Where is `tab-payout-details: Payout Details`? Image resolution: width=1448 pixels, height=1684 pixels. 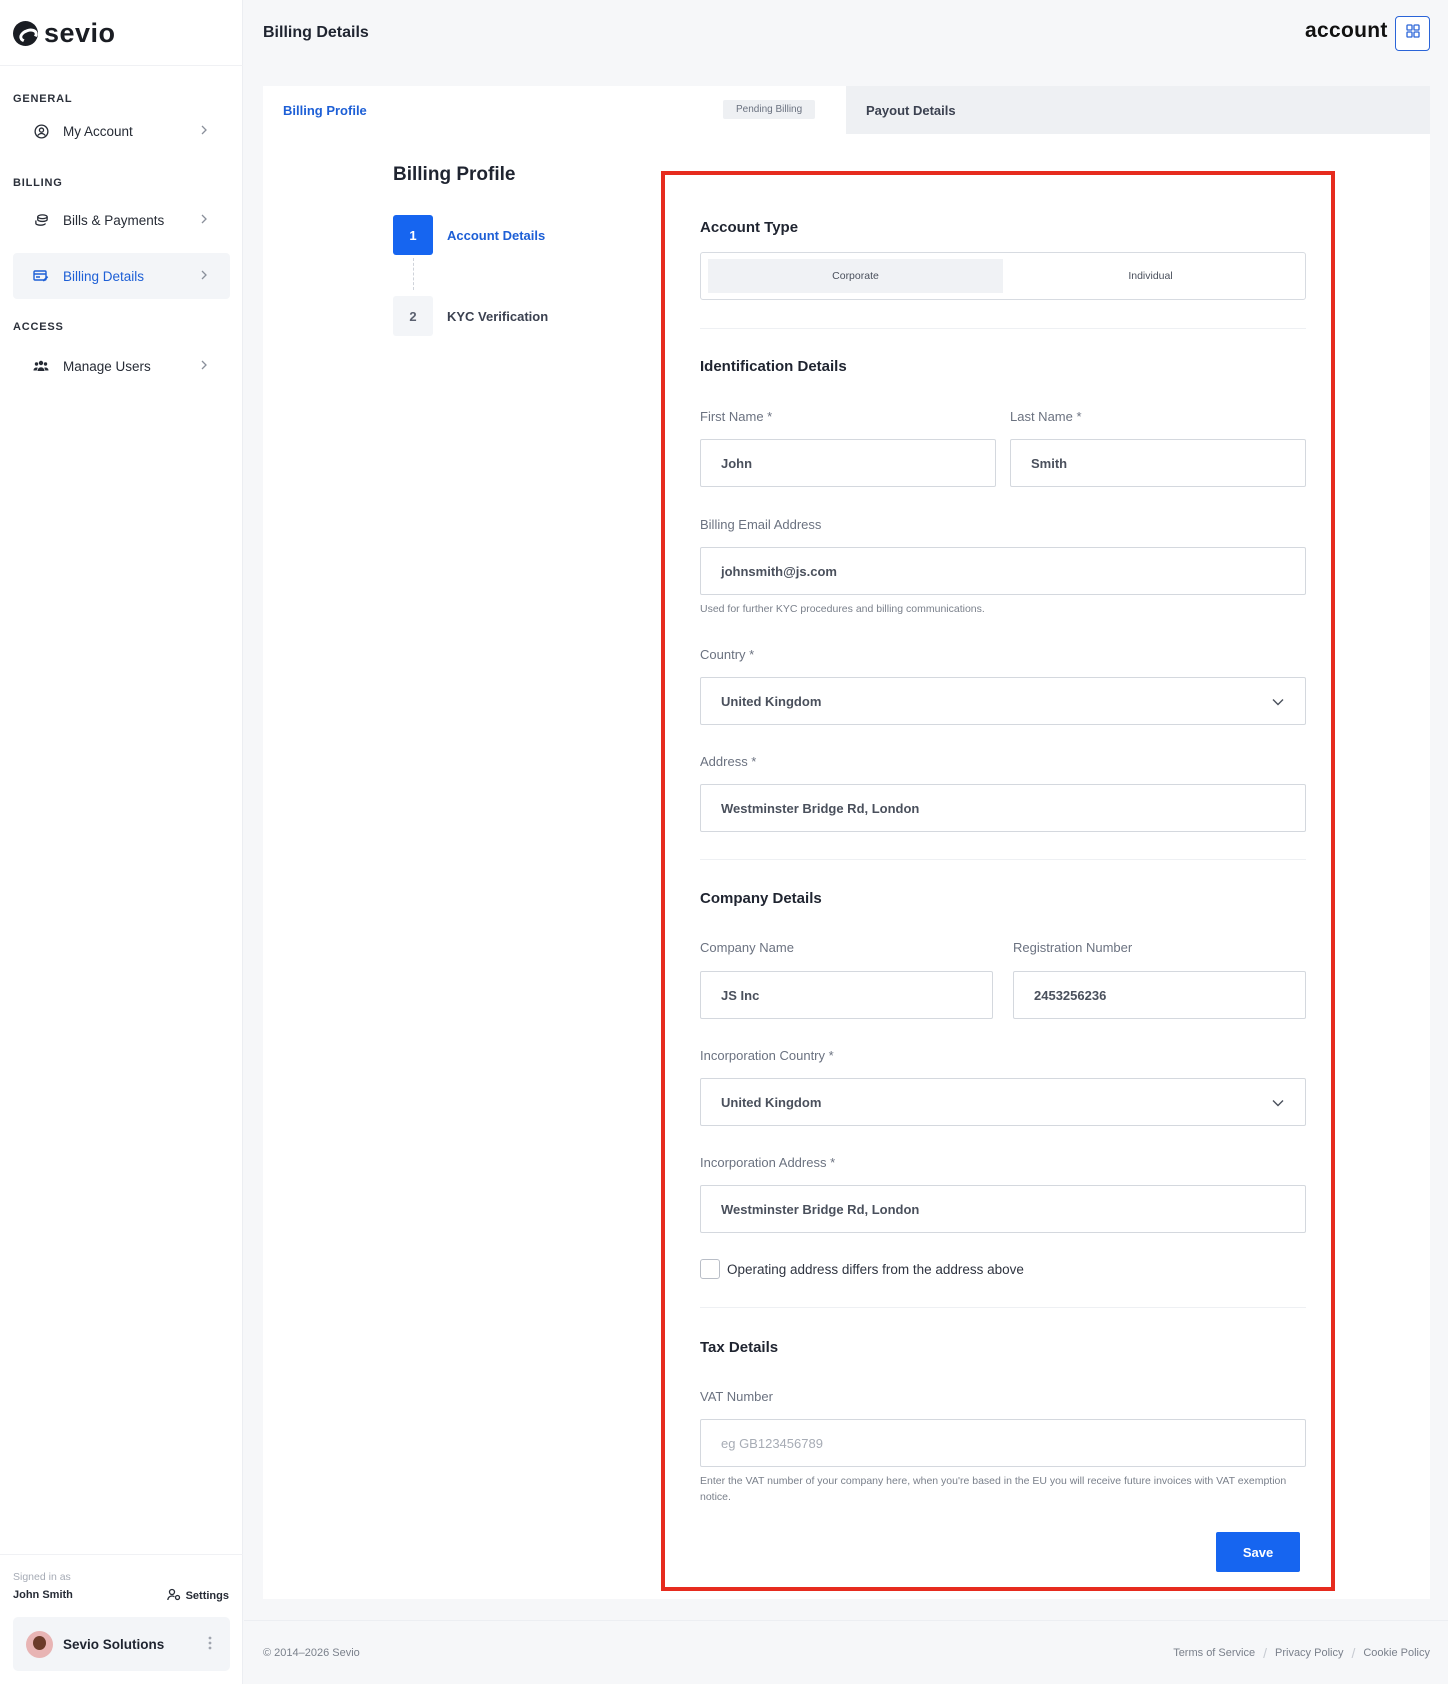
tab-payout-details: Payout Details is located at coordinates (1138, 110).